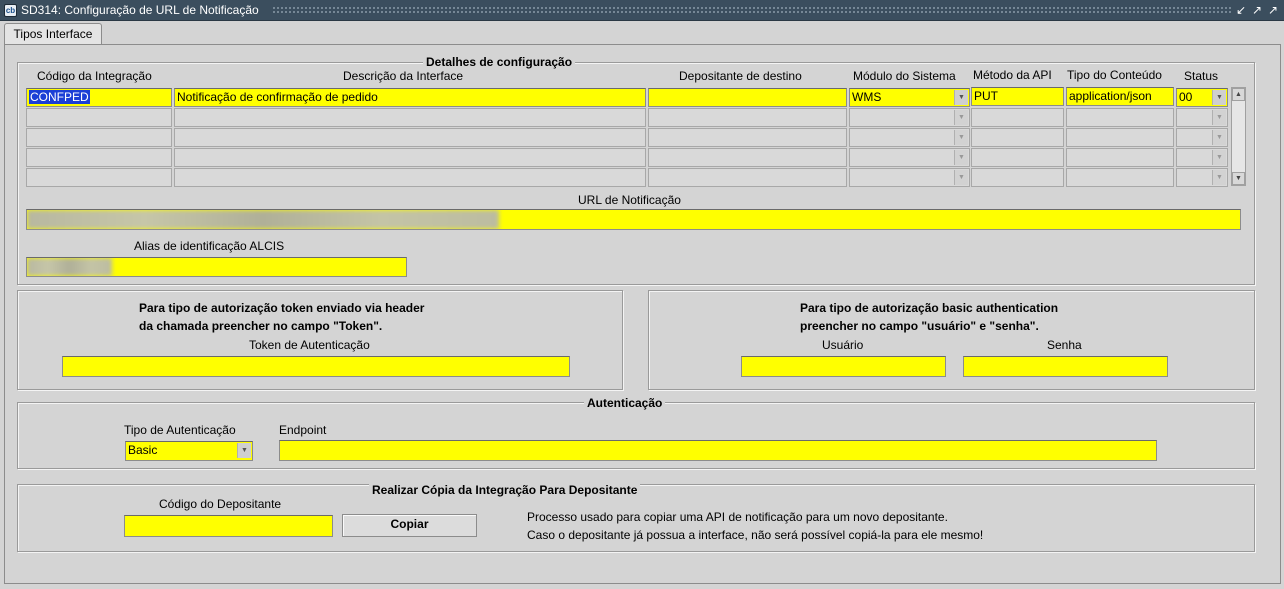  What do you see at coordinates (220, 504) in the screenshot?
I see `depositante-code-label: Código do Depositante` at bounding box center [220, 504].